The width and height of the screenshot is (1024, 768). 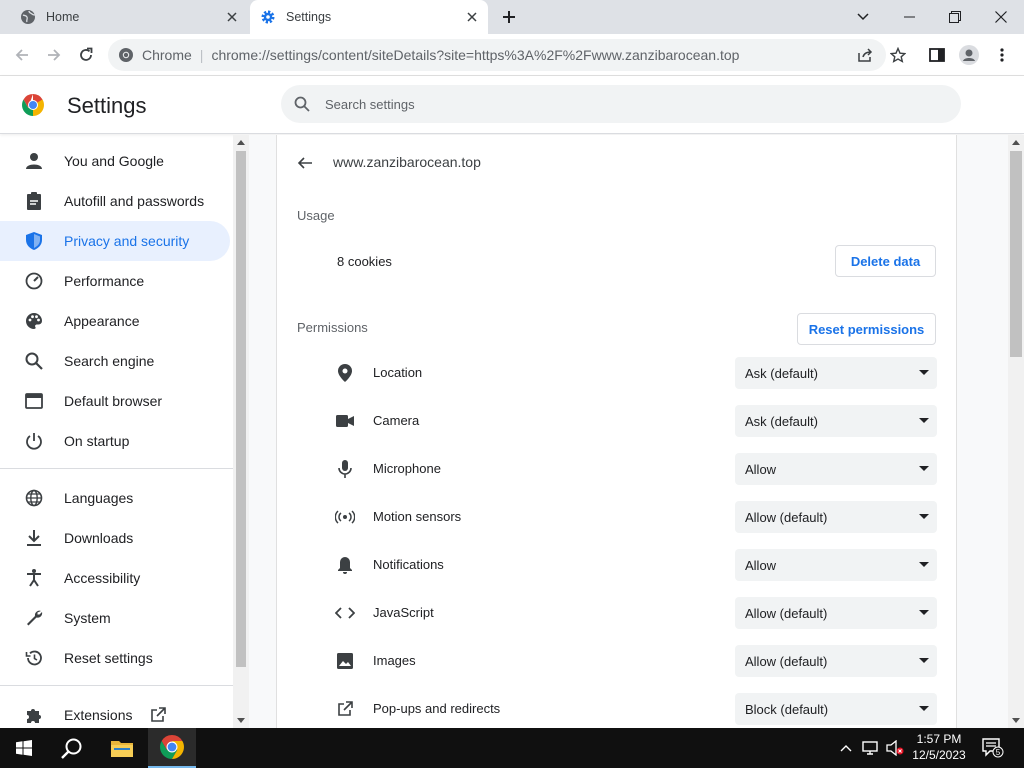 I want to click on sidebar-item-label: Appearance, so click(x=102, y=321).